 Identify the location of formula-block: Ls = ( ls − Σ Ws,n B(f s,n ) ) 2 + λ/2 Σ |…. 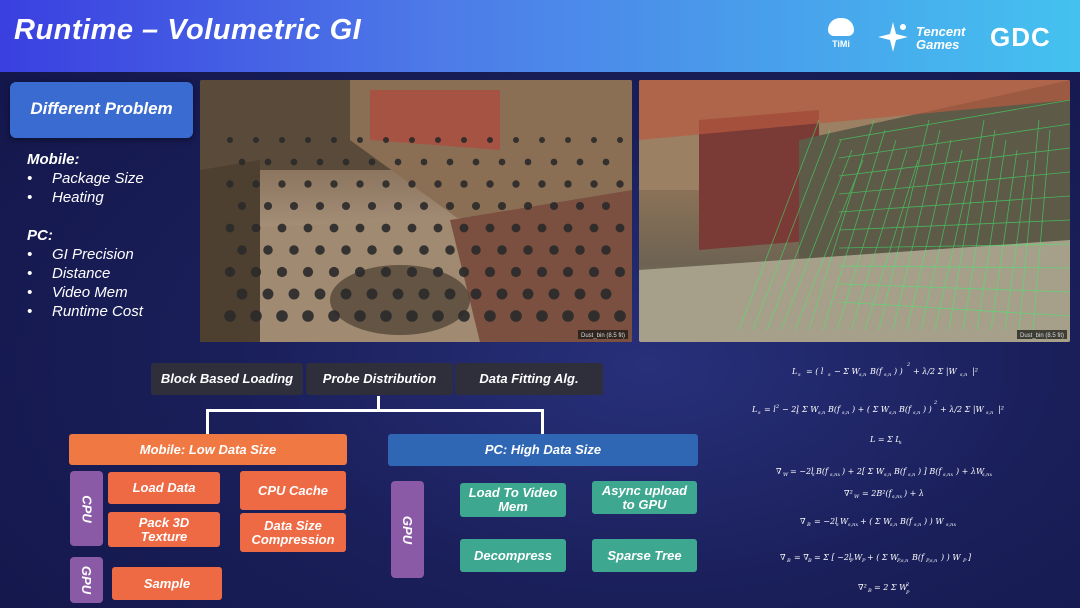
(913, 477).